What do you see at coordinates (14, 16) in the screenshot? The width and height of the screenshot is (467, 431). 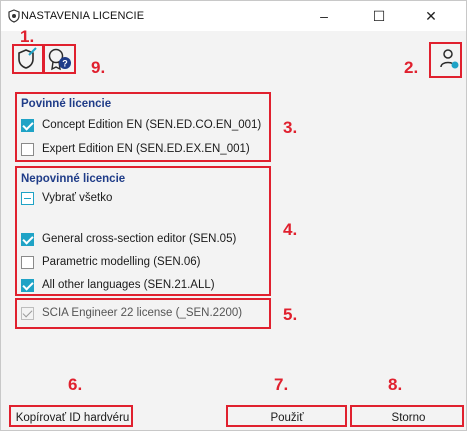 I see `shield-icon` at bounding box center [14, 16].